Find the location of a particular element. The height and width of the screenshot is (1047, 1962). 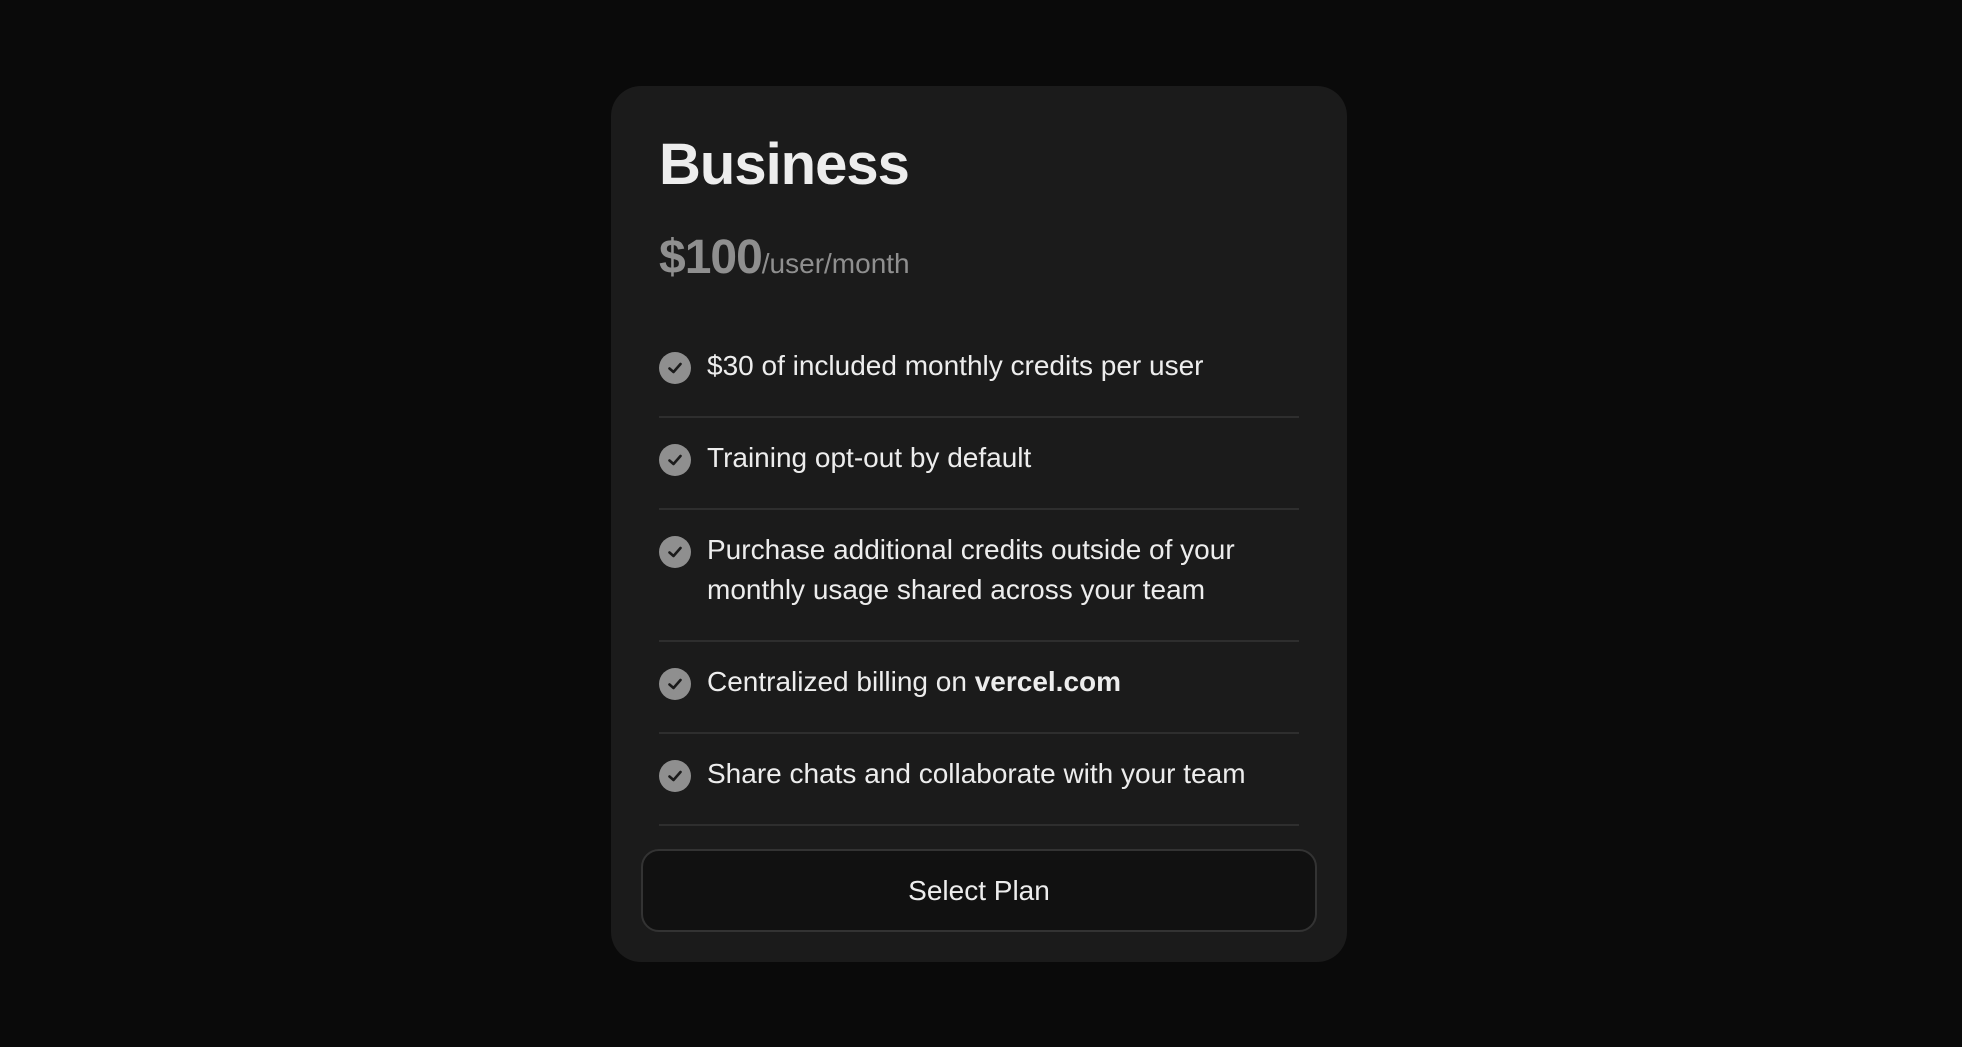

plan-title: Business is located at coordinates (784, 164).